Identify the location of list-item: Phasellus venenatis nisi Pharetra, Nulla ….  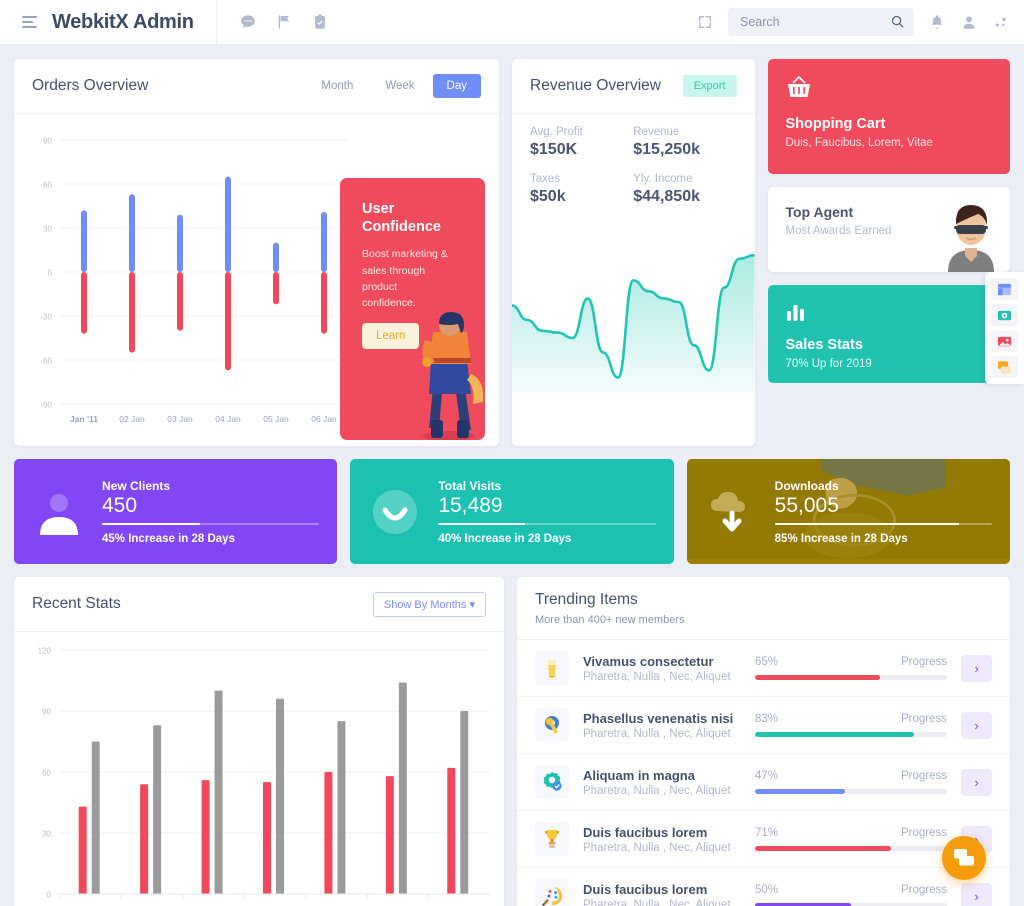
(763, 725).